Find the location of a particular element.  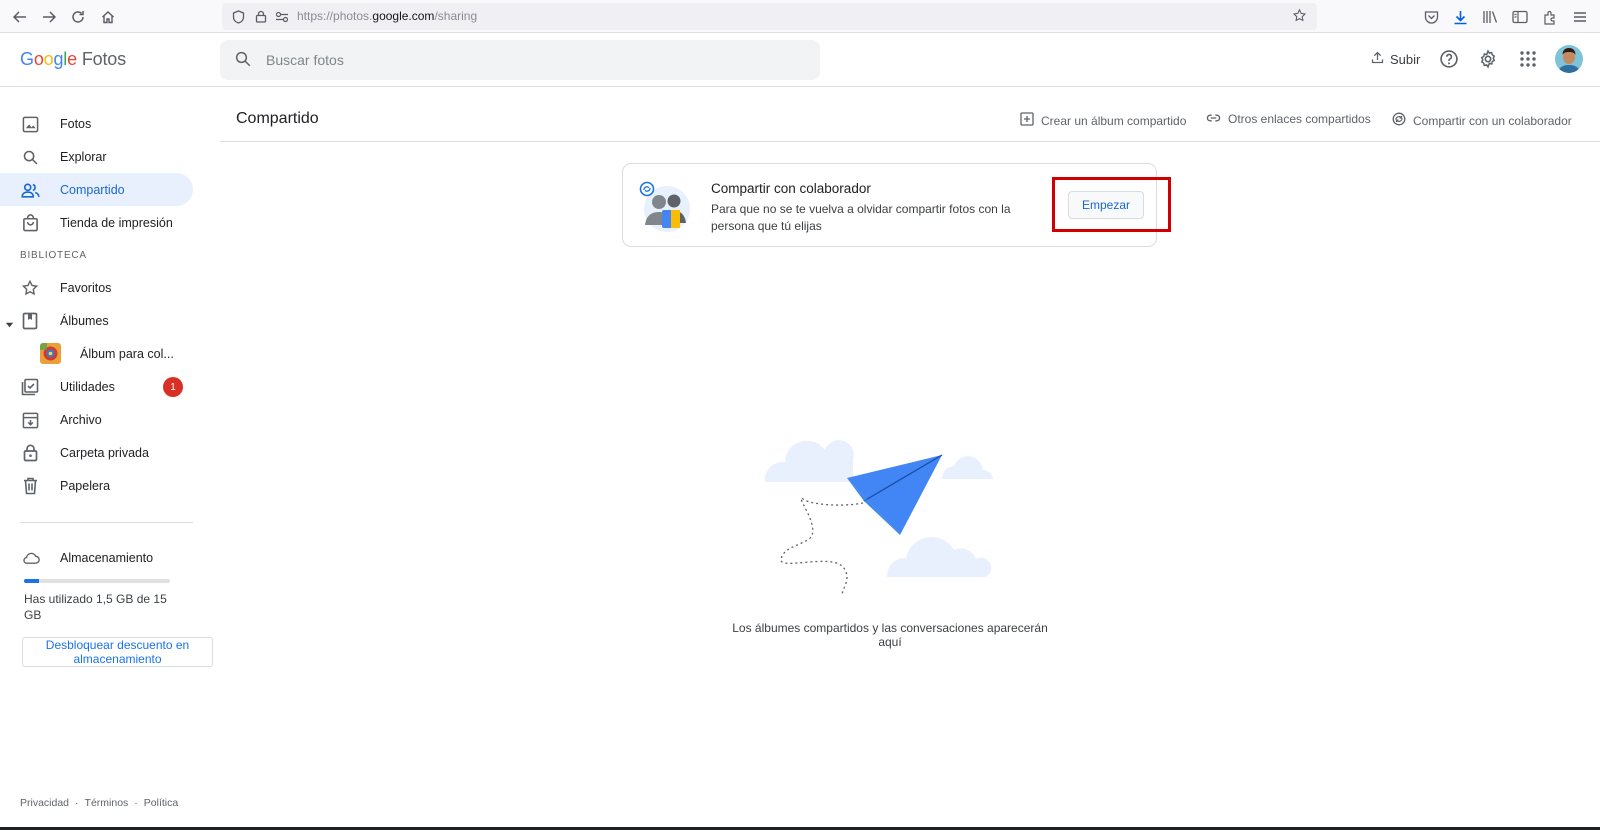

menu-icon is located at coordinates (1580, 17).